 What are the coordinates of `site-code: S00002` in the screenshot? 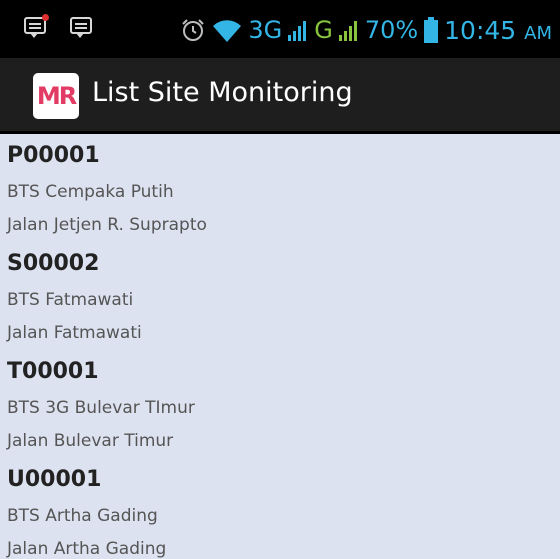 It's located at (53, 263).